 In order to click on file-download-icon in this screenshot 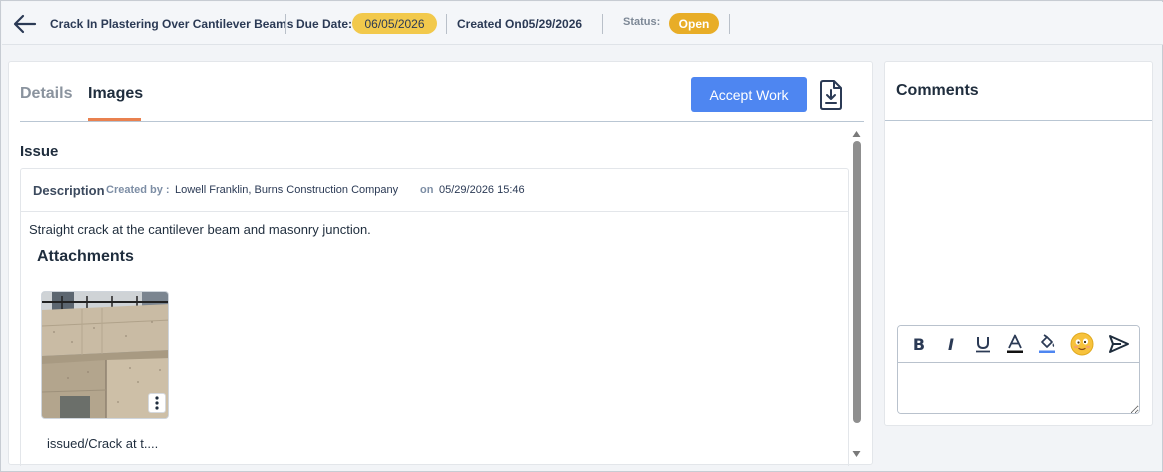, I will do `click(831, 95)`.